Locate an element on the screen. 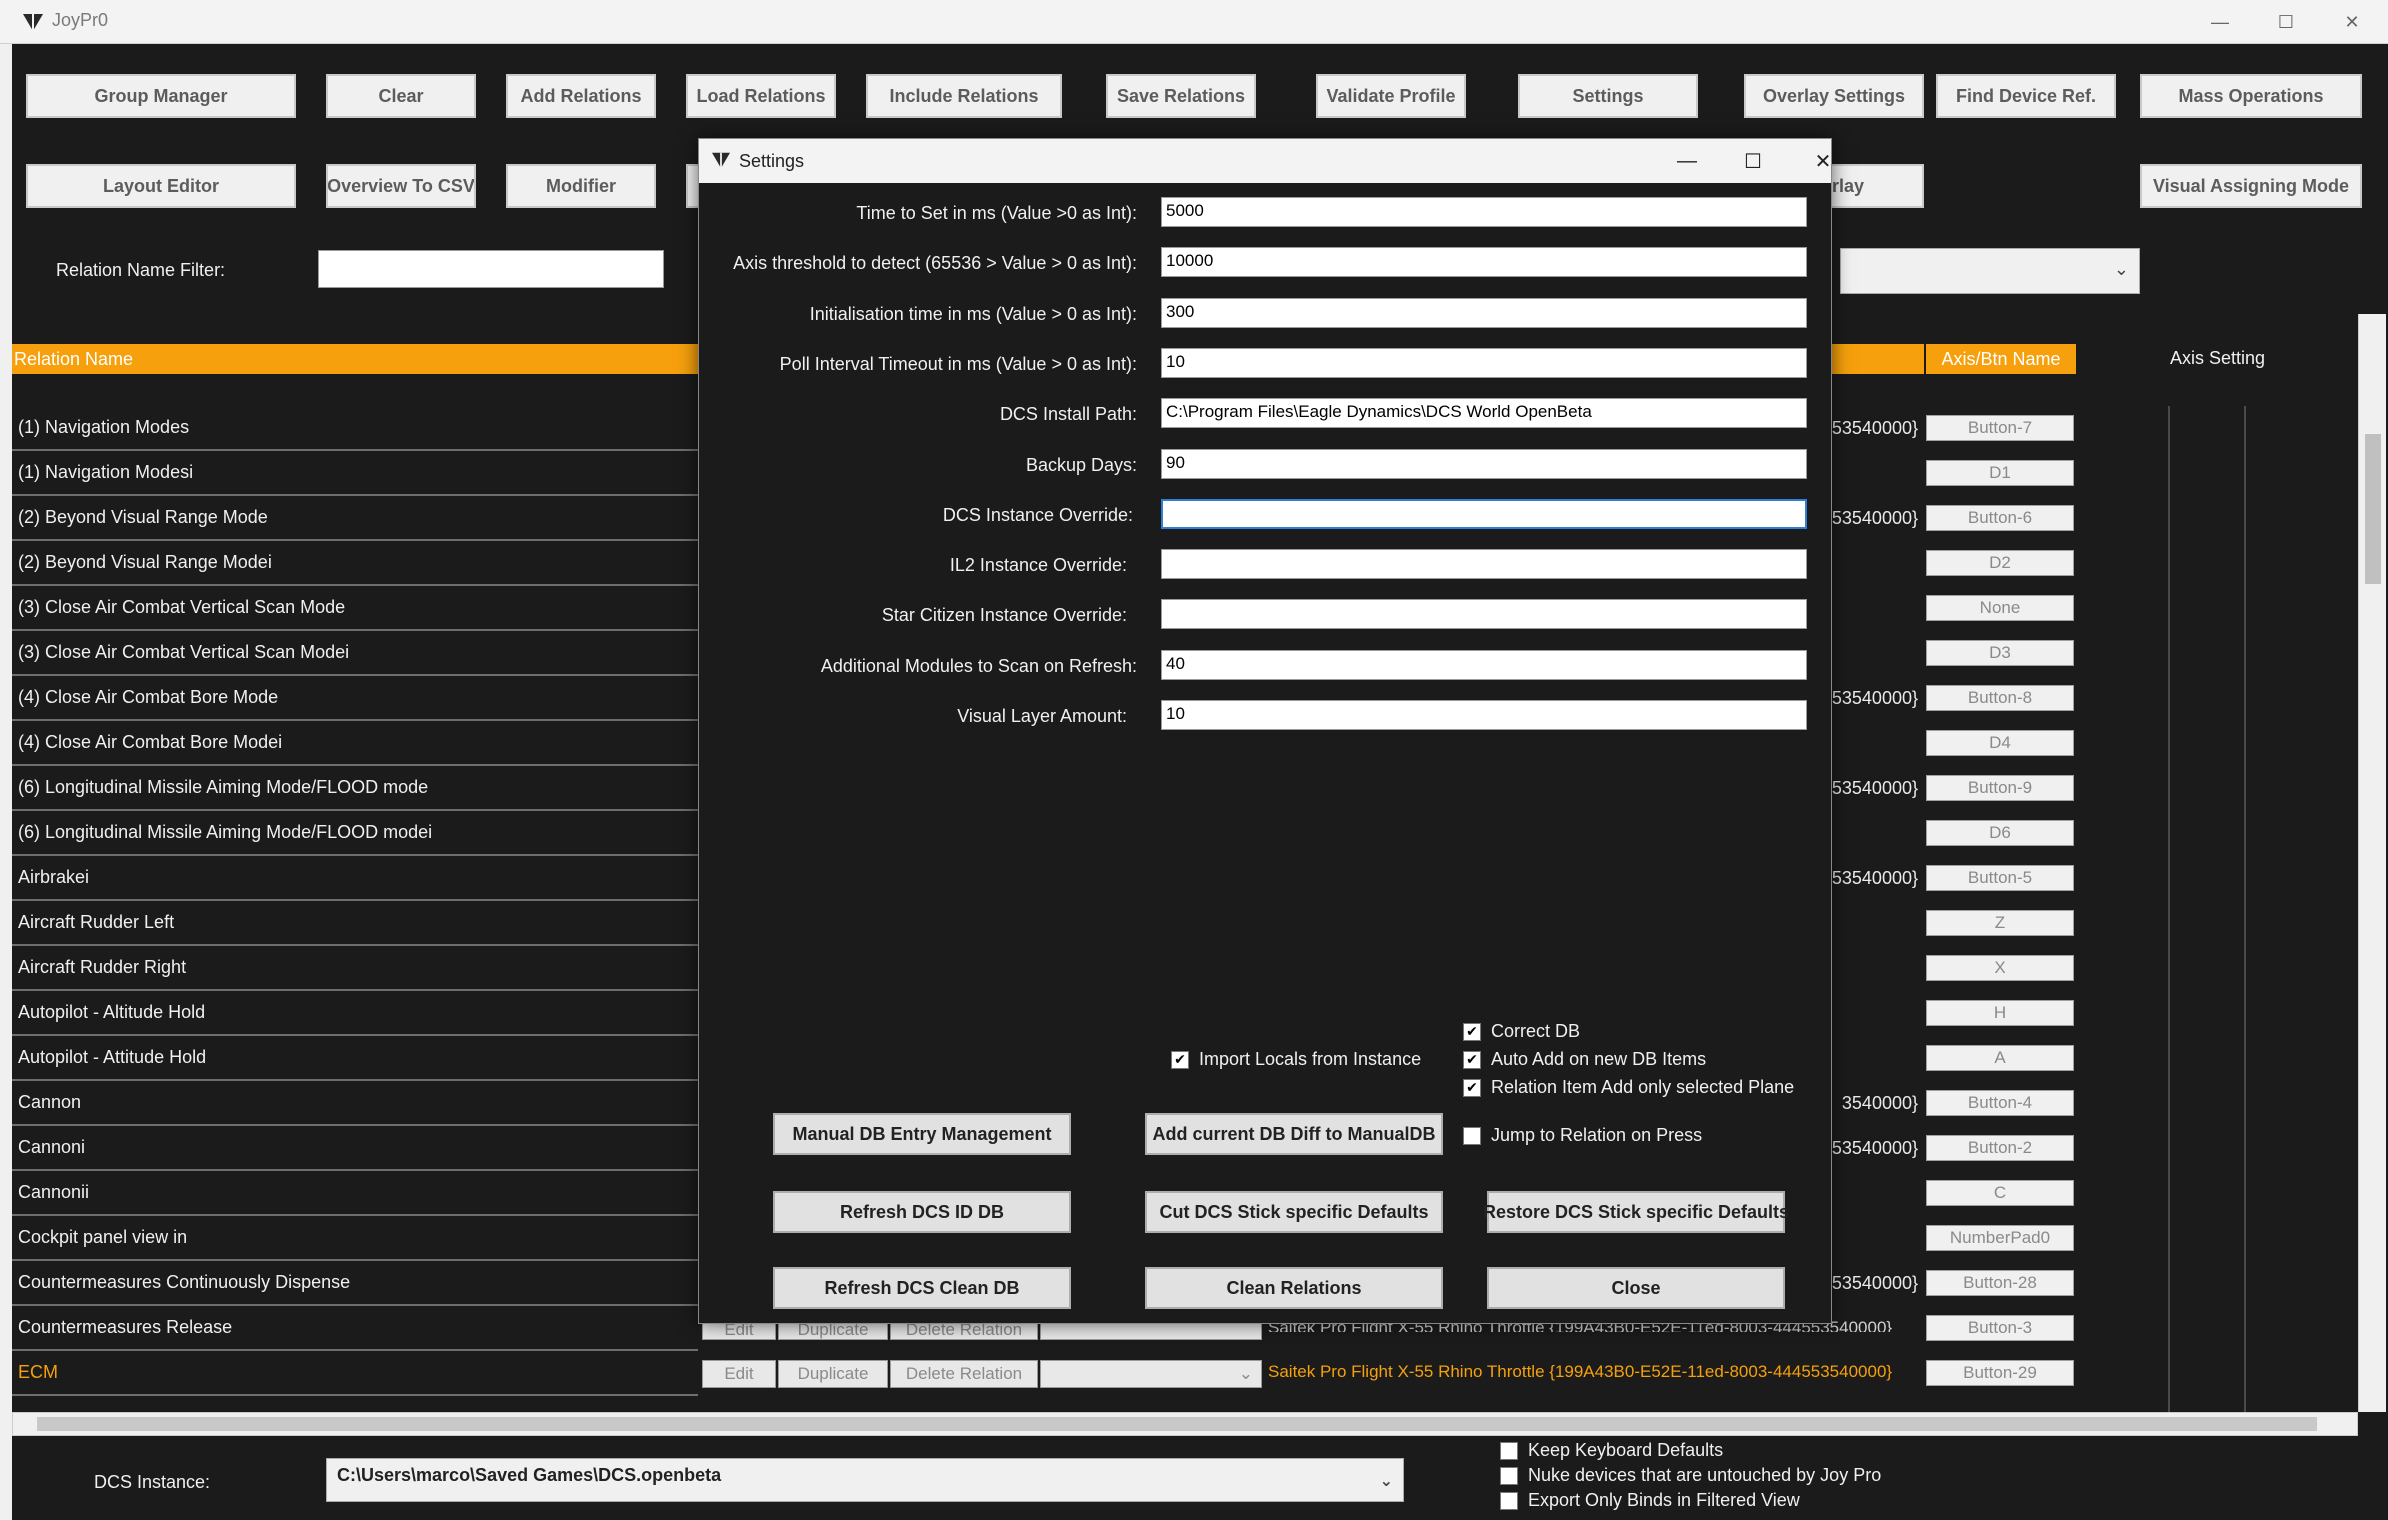 Image resolution: width=2388 pixels, height=1520 pixels. axis-btn-name-cell: NumberPad0 is located at coordinates (2000, 1238).